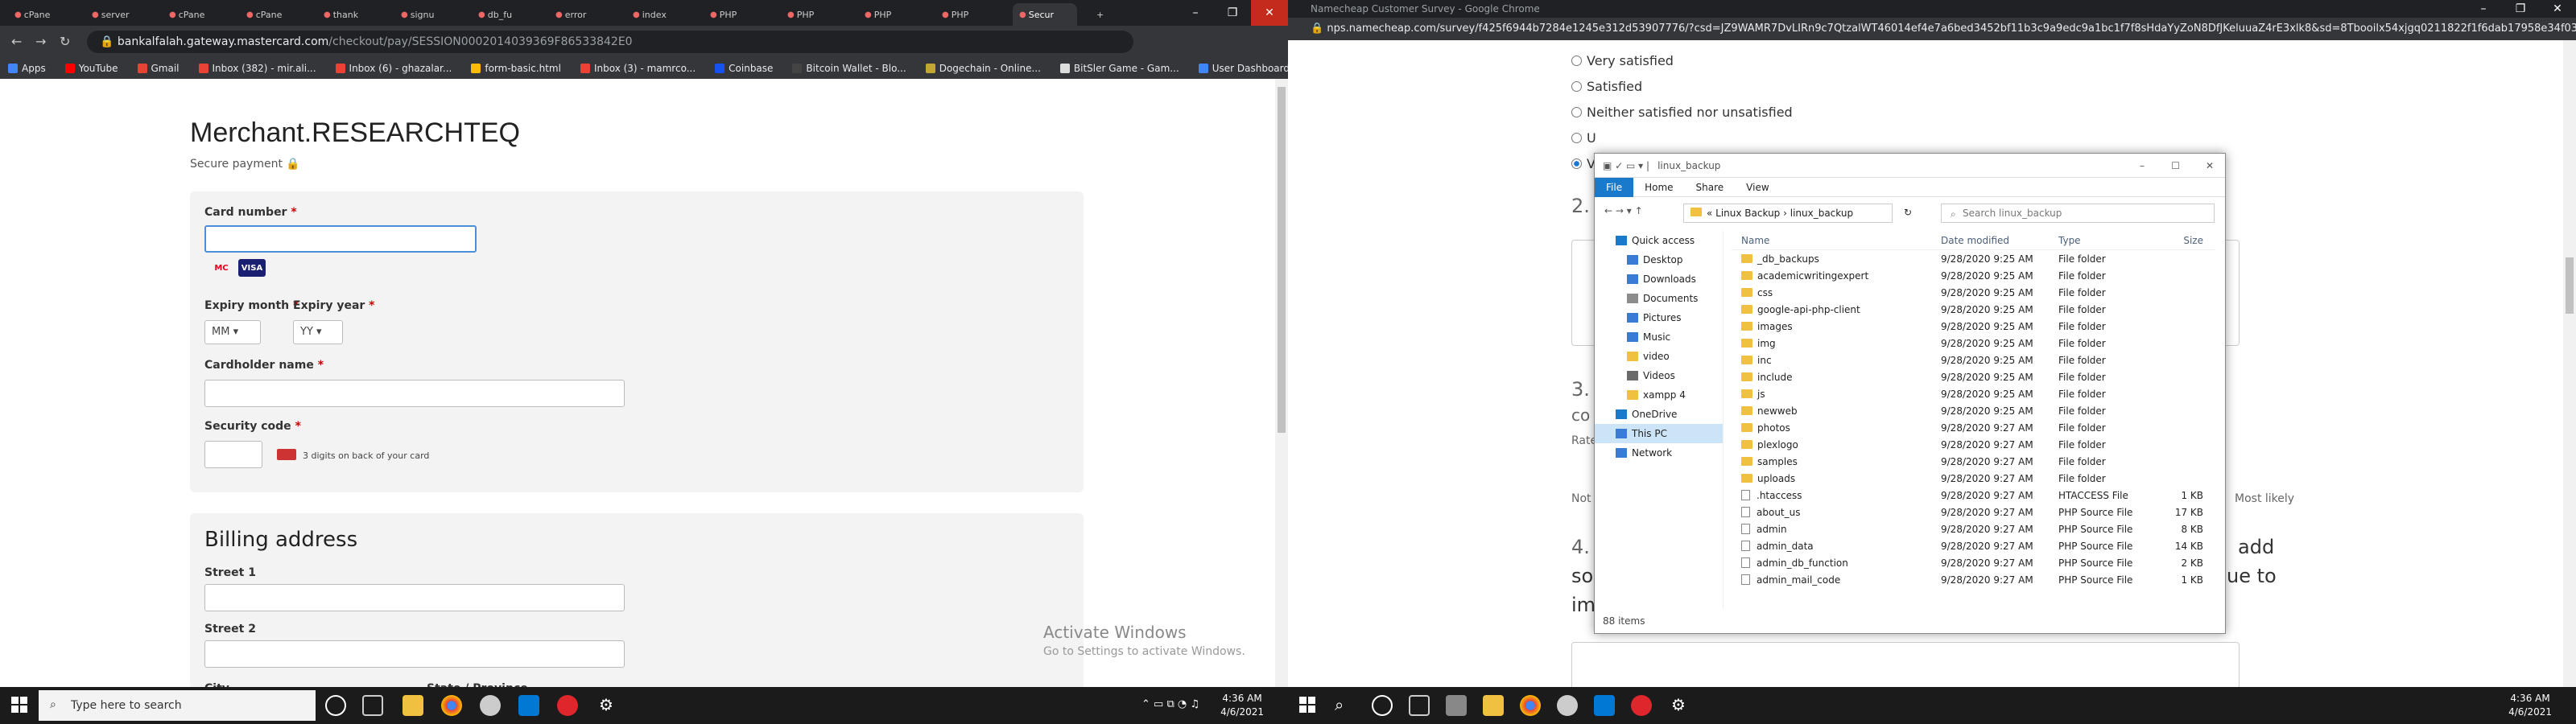 This screenshot has height=724, width=2576. Describe the element at coordinates (1973, 258) in the screenshot. I see `file-row: _db_backups 9/28/2020 9:25 AM File folder` at that location.